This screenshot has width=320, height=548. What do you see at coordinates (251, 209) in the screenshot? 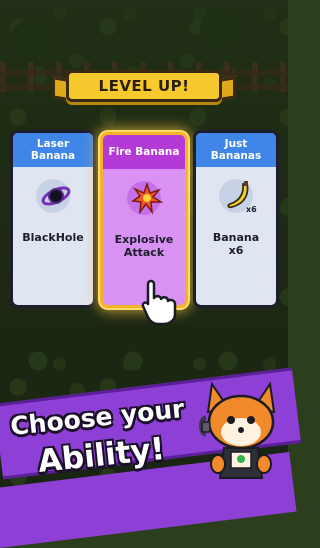
I see `quantity-badge: x6` at bounding box center [251, 209].